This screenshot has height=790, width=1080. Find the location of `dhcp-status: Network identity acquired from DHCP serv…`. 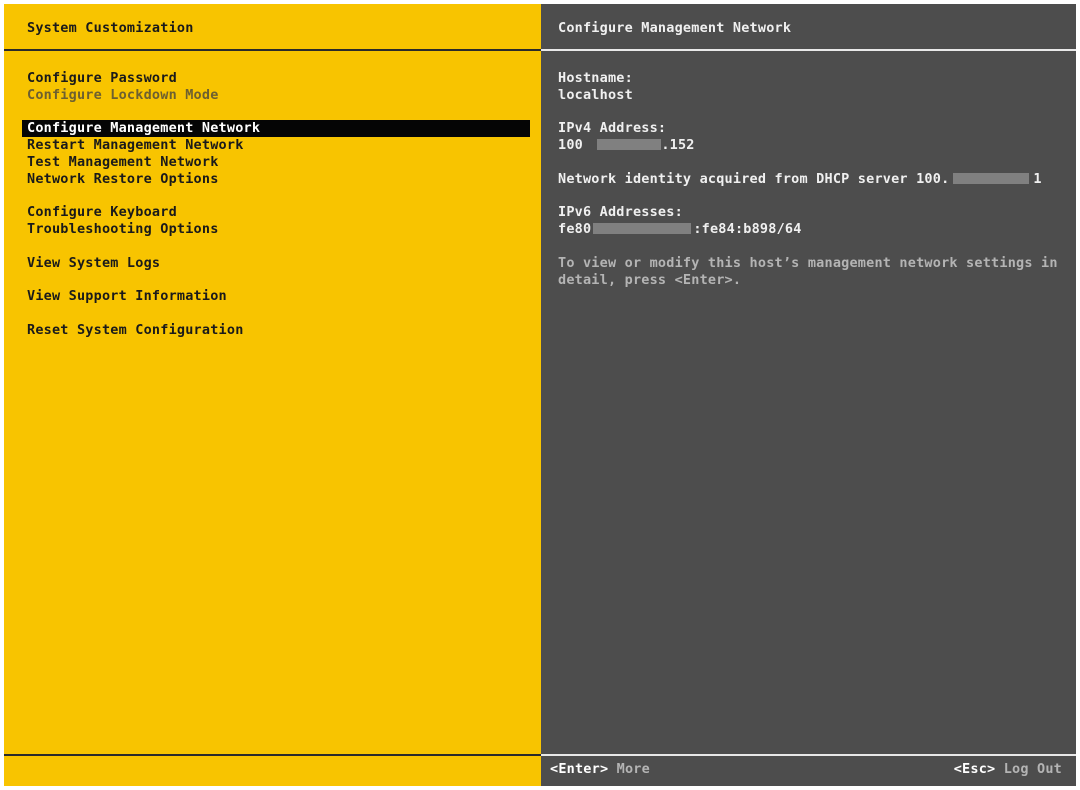

dhcp-status: Network identity acquired from DHCP serv… is located at coordinates (813, 179).